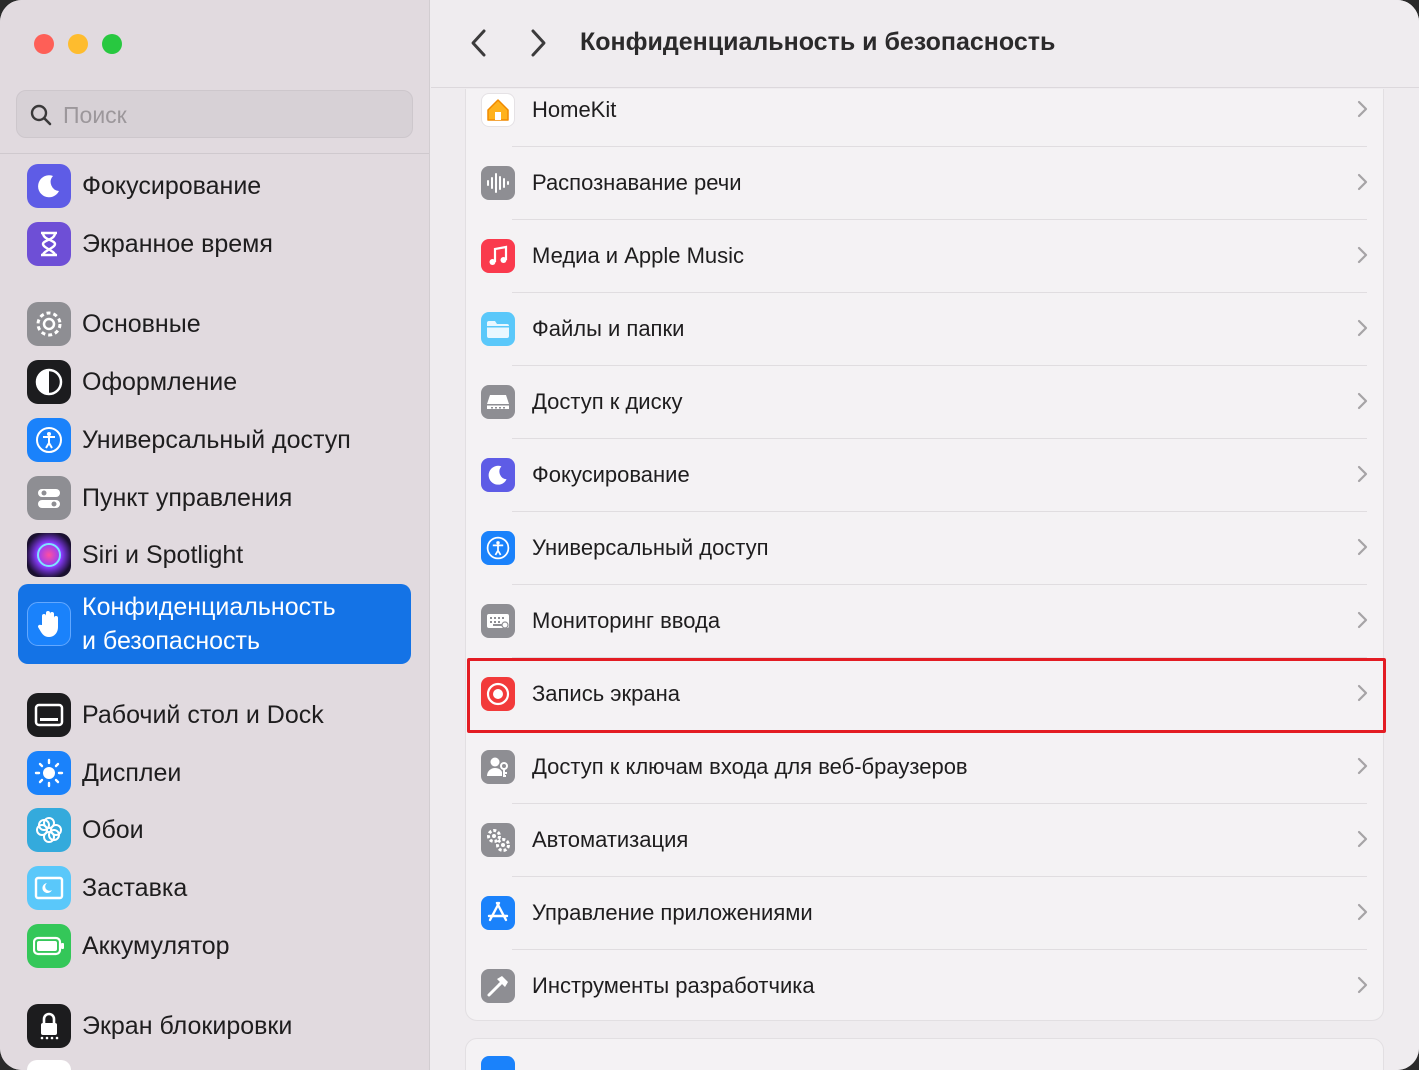 The image size is (1419, 1070). I want to click on row-label: Доступ к диску, so click(607, 401).